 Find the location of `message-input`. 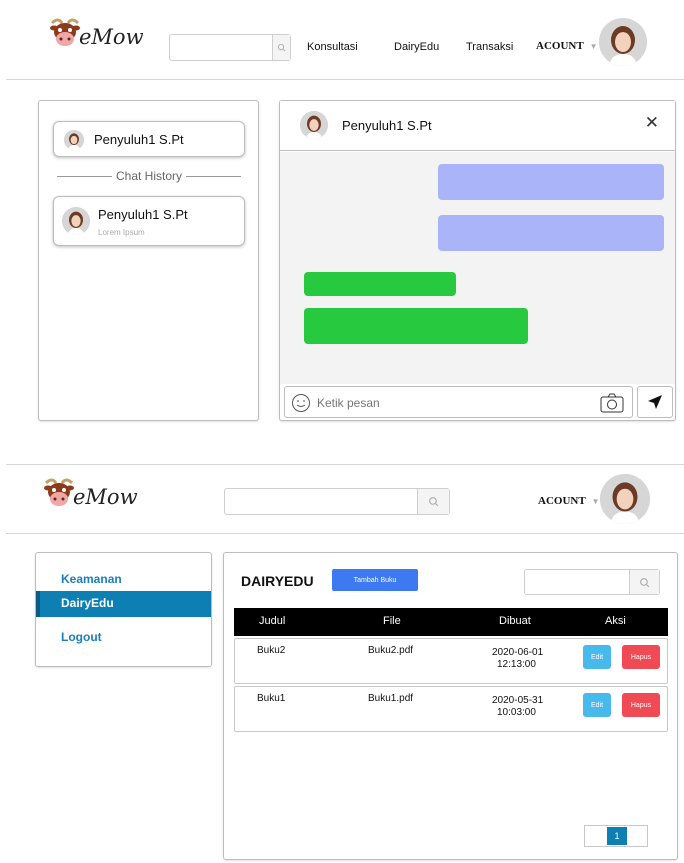

message-input is located at coordinates (447, 403).